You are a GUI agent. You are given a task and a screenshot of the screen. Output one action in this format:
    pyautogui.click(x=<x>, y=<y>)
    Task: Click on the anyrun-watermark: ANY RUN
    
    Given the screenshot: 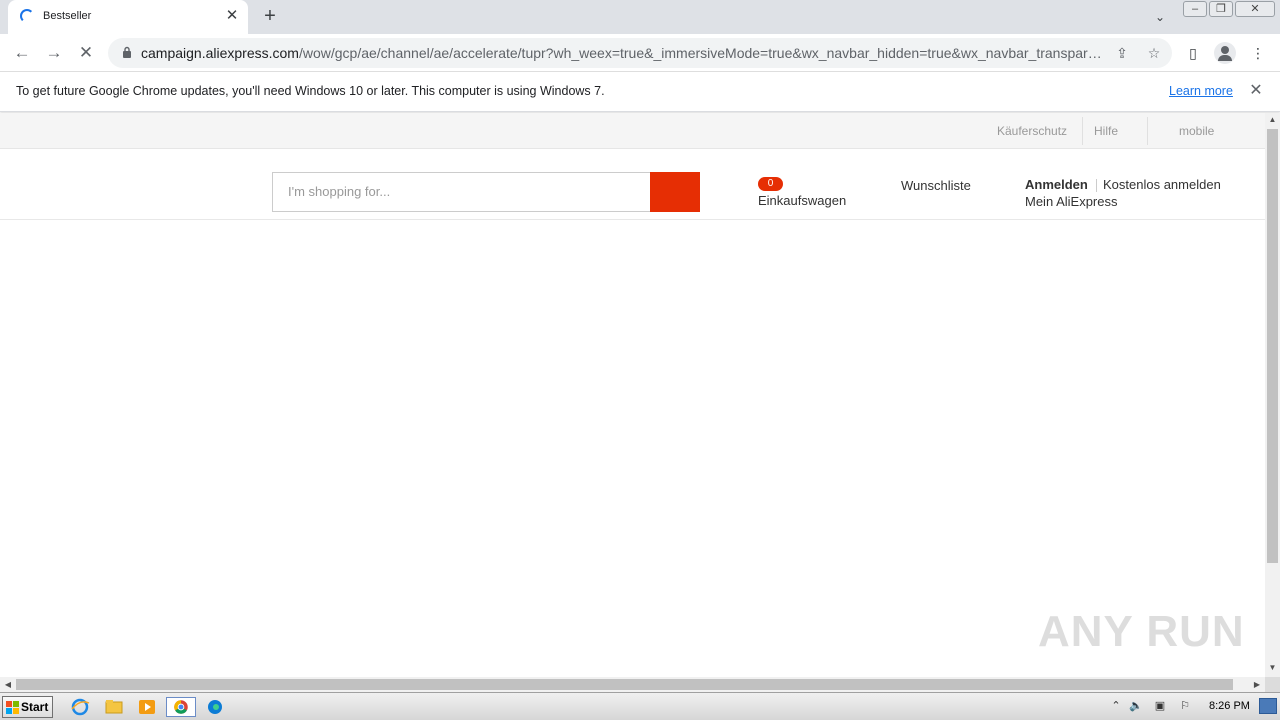 What is the action you would take?
    pyautogui.click(x=1141, y=631)
    